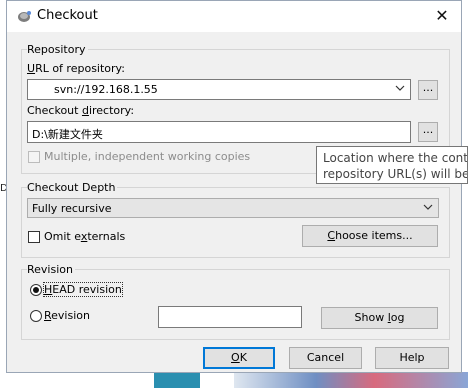 This screenshot has height=388, width=468. Describe the element at coordinates (230, 317) in the screenshot. I see `revision-input` at that location.